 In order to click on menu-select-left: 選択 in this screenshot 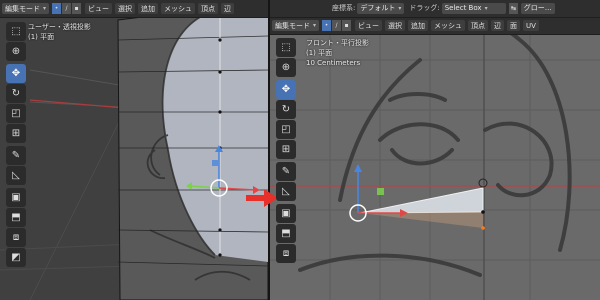, I will do `click(125, 8)`.